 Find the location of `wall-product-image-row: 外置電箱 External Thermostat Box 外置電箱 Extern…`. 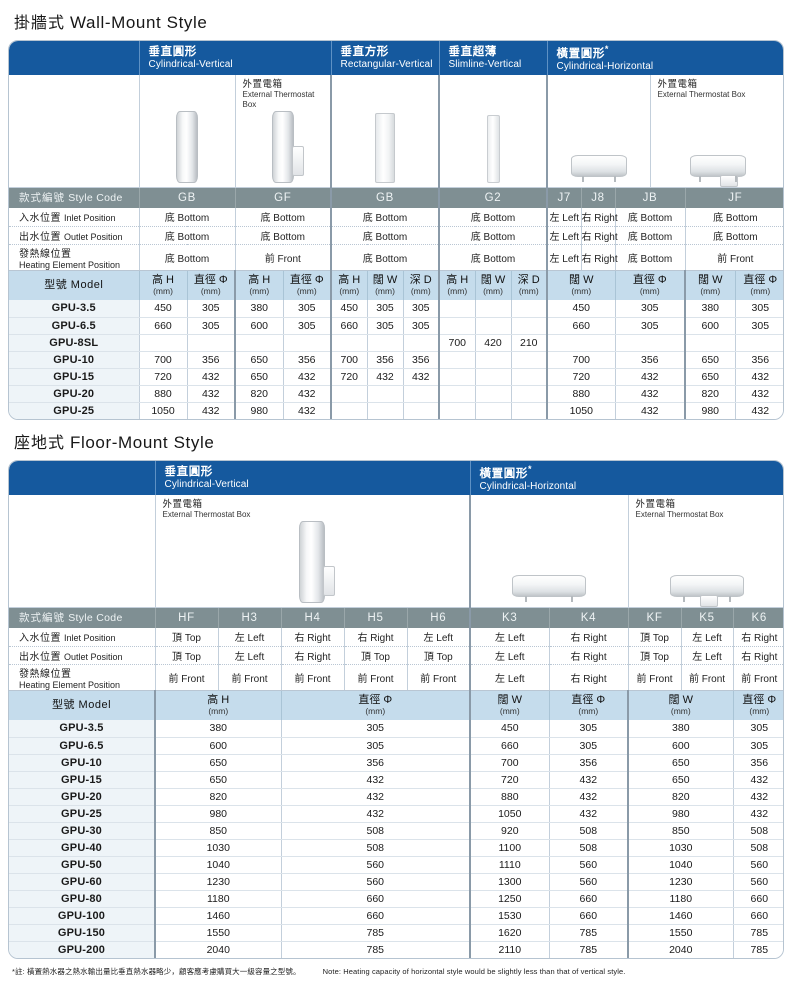

wall-product-image-row: 外置電箱 External Thermostat Box 外置電箱 Extern… is located at coordinates (396, 131).